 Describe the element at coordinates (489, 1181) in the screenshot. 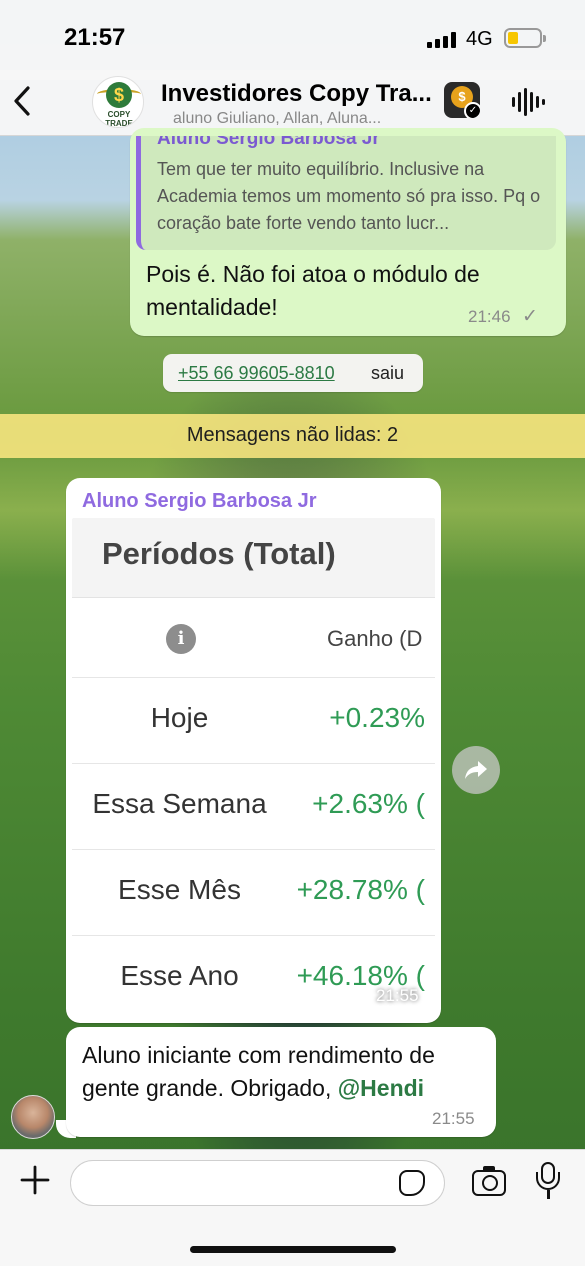

I see `camera-icon` at that location.